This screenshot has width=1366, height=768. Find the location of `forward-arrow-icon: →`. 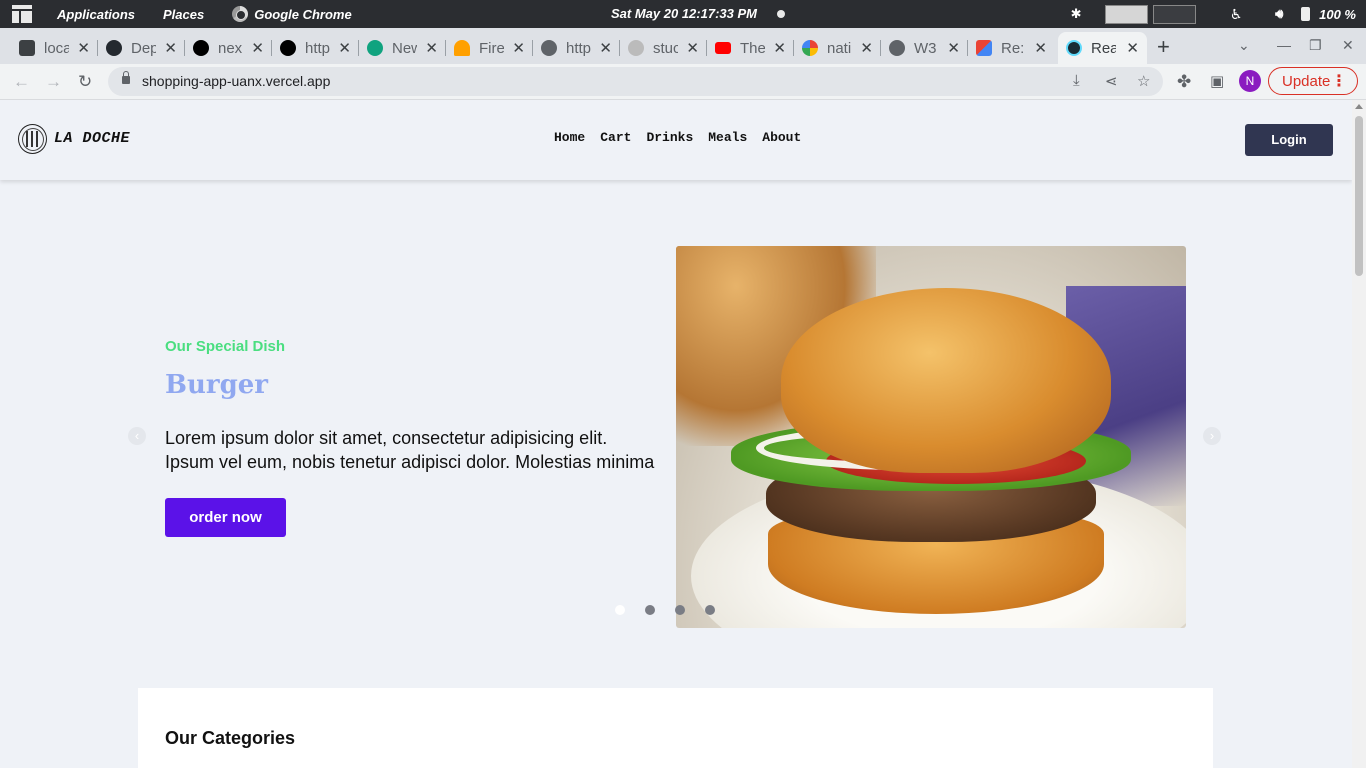

forward-arrow-icon: → is located at coordinates (53, 82).